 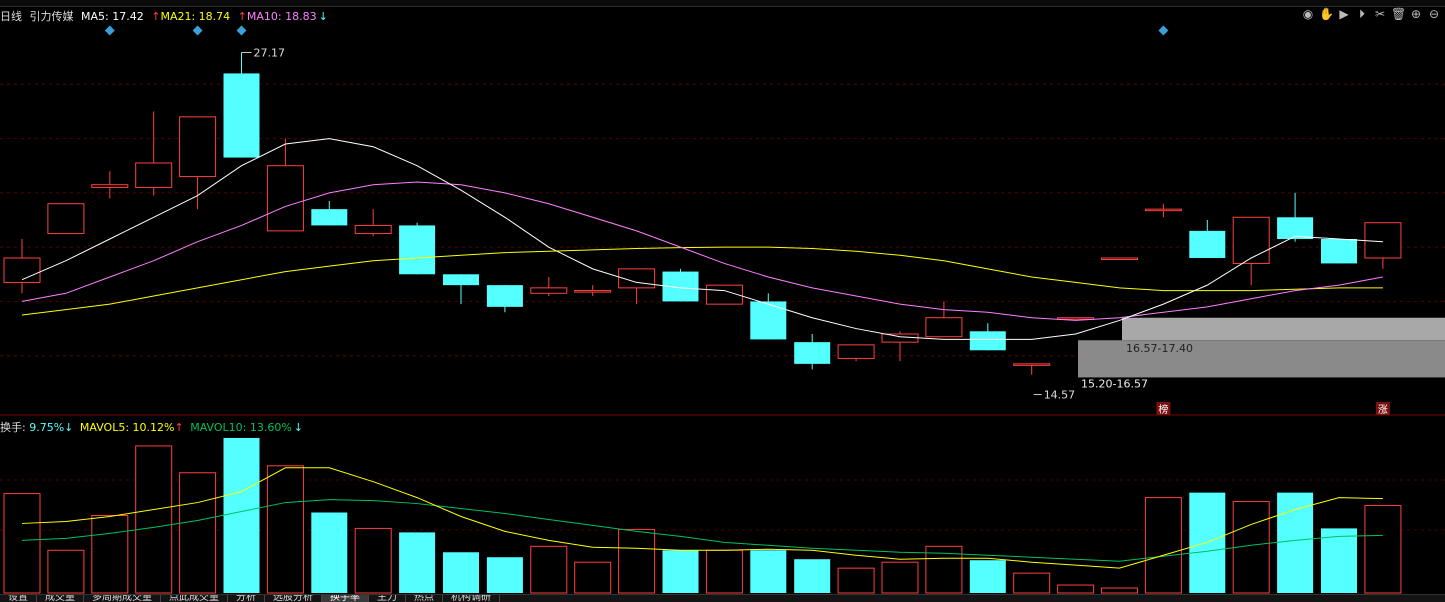 What do you see at coordinates (702, 281) in the screenshot?
I see `ma21-line` at bounding box center [702, 281].